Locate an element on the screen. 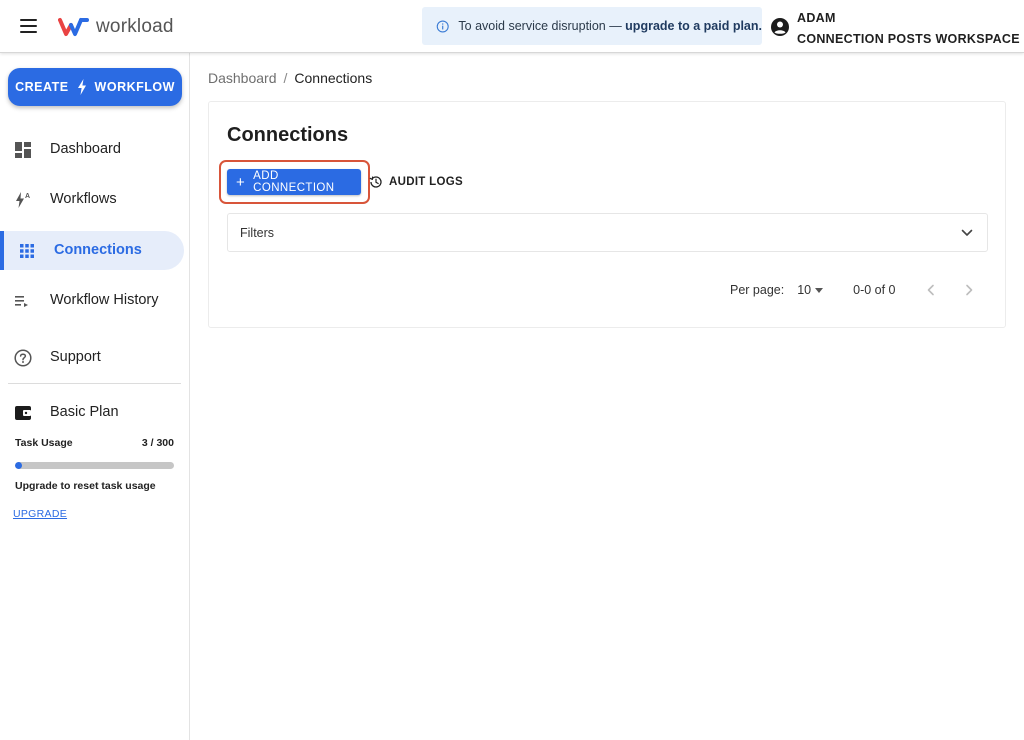  sidebar-item-label: Support is located at coordinates (75, 357).